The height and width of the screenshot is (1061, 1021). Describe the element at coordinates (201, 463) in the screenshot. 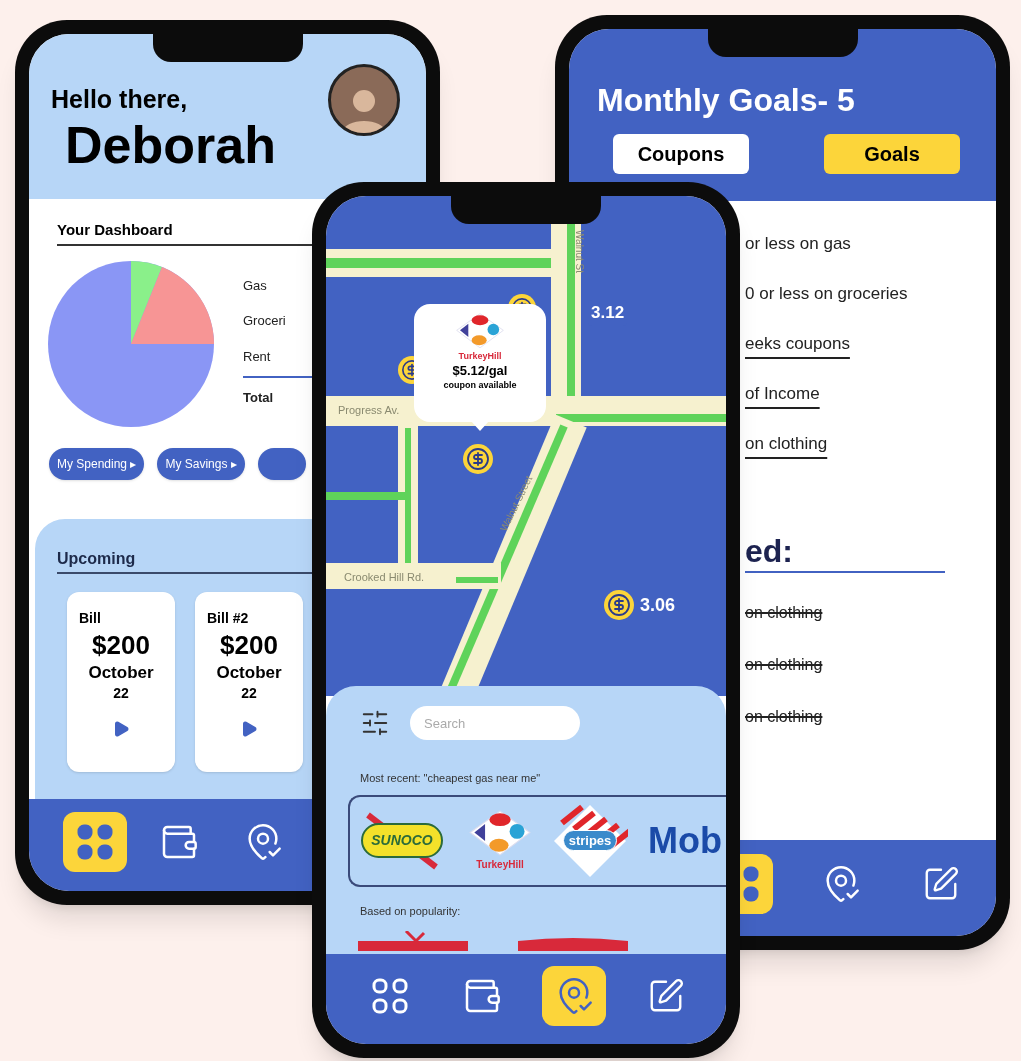

I see `spending-button: My Savings ▸` at that location.